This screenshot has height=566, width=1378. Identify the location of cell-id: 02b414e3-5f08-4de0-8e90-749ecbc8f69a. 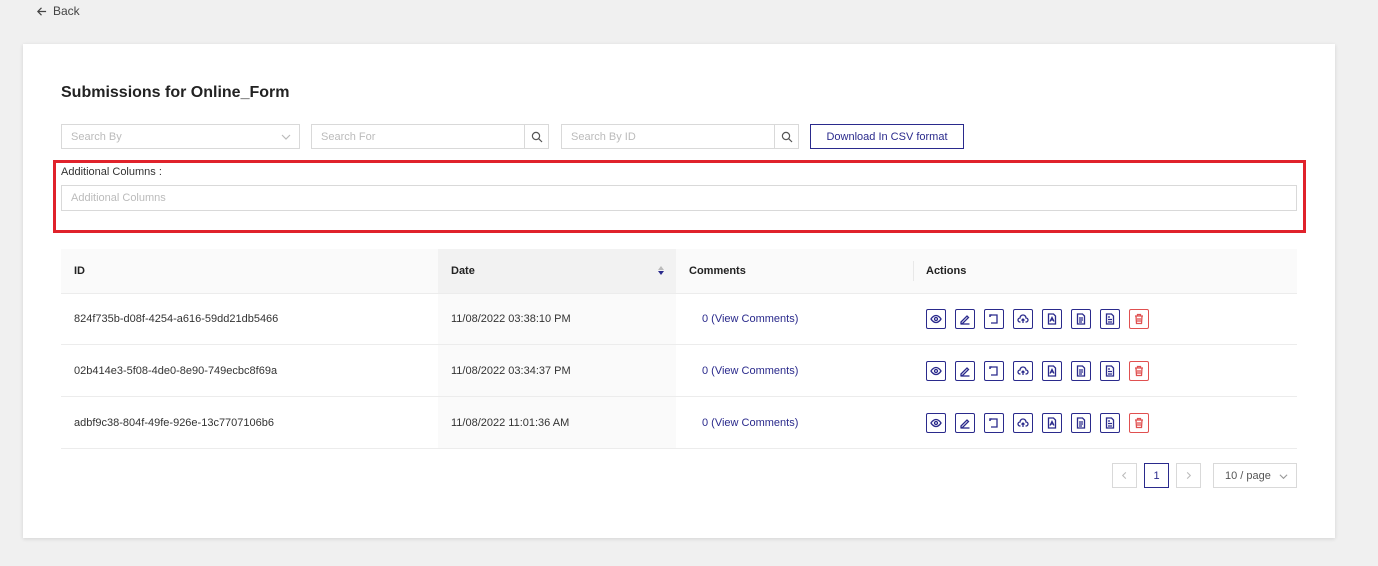
(176, 370).